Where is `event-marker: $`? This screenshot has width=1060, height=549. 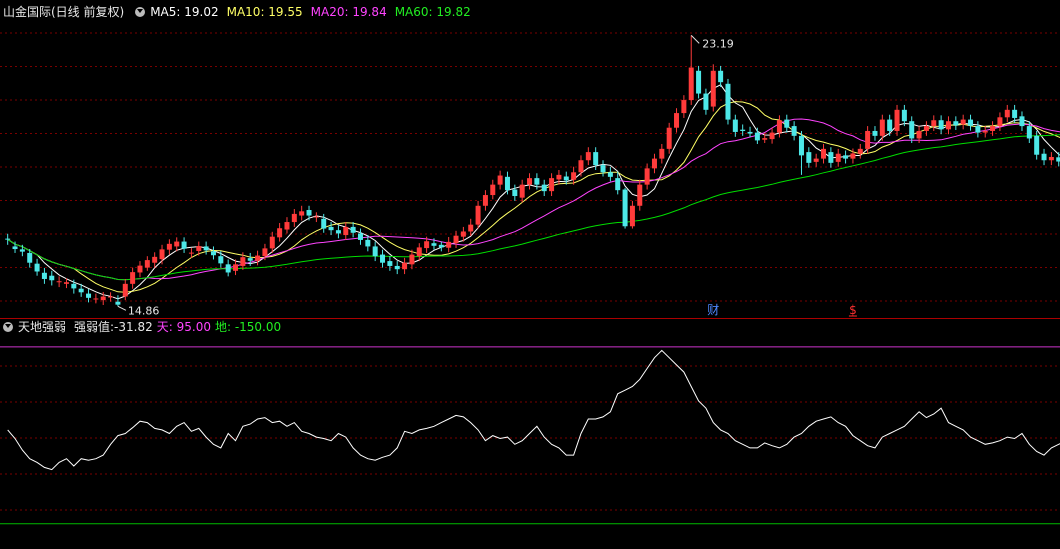 event-marker: $ is located at coordinates (853, 310).